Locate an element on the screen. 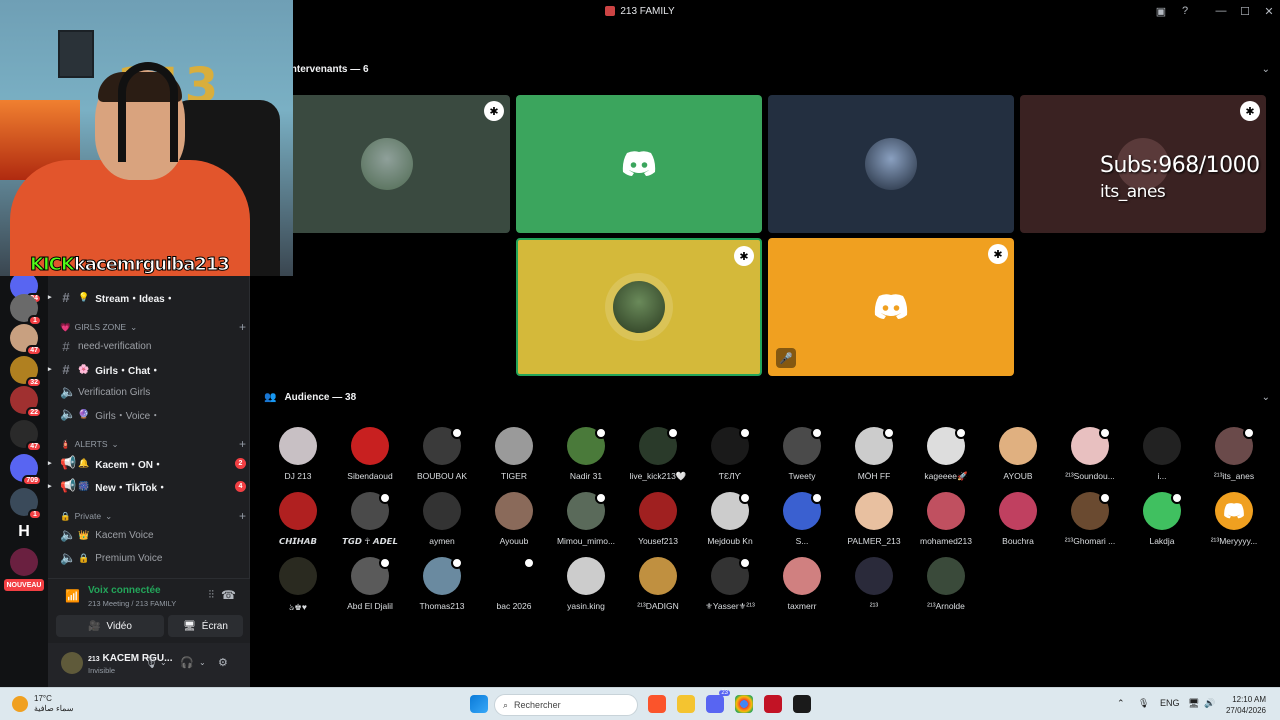 The width and height of the screenshot is (1280, 720). audience-member: bac 2026 is located at coordinates (514, 588).